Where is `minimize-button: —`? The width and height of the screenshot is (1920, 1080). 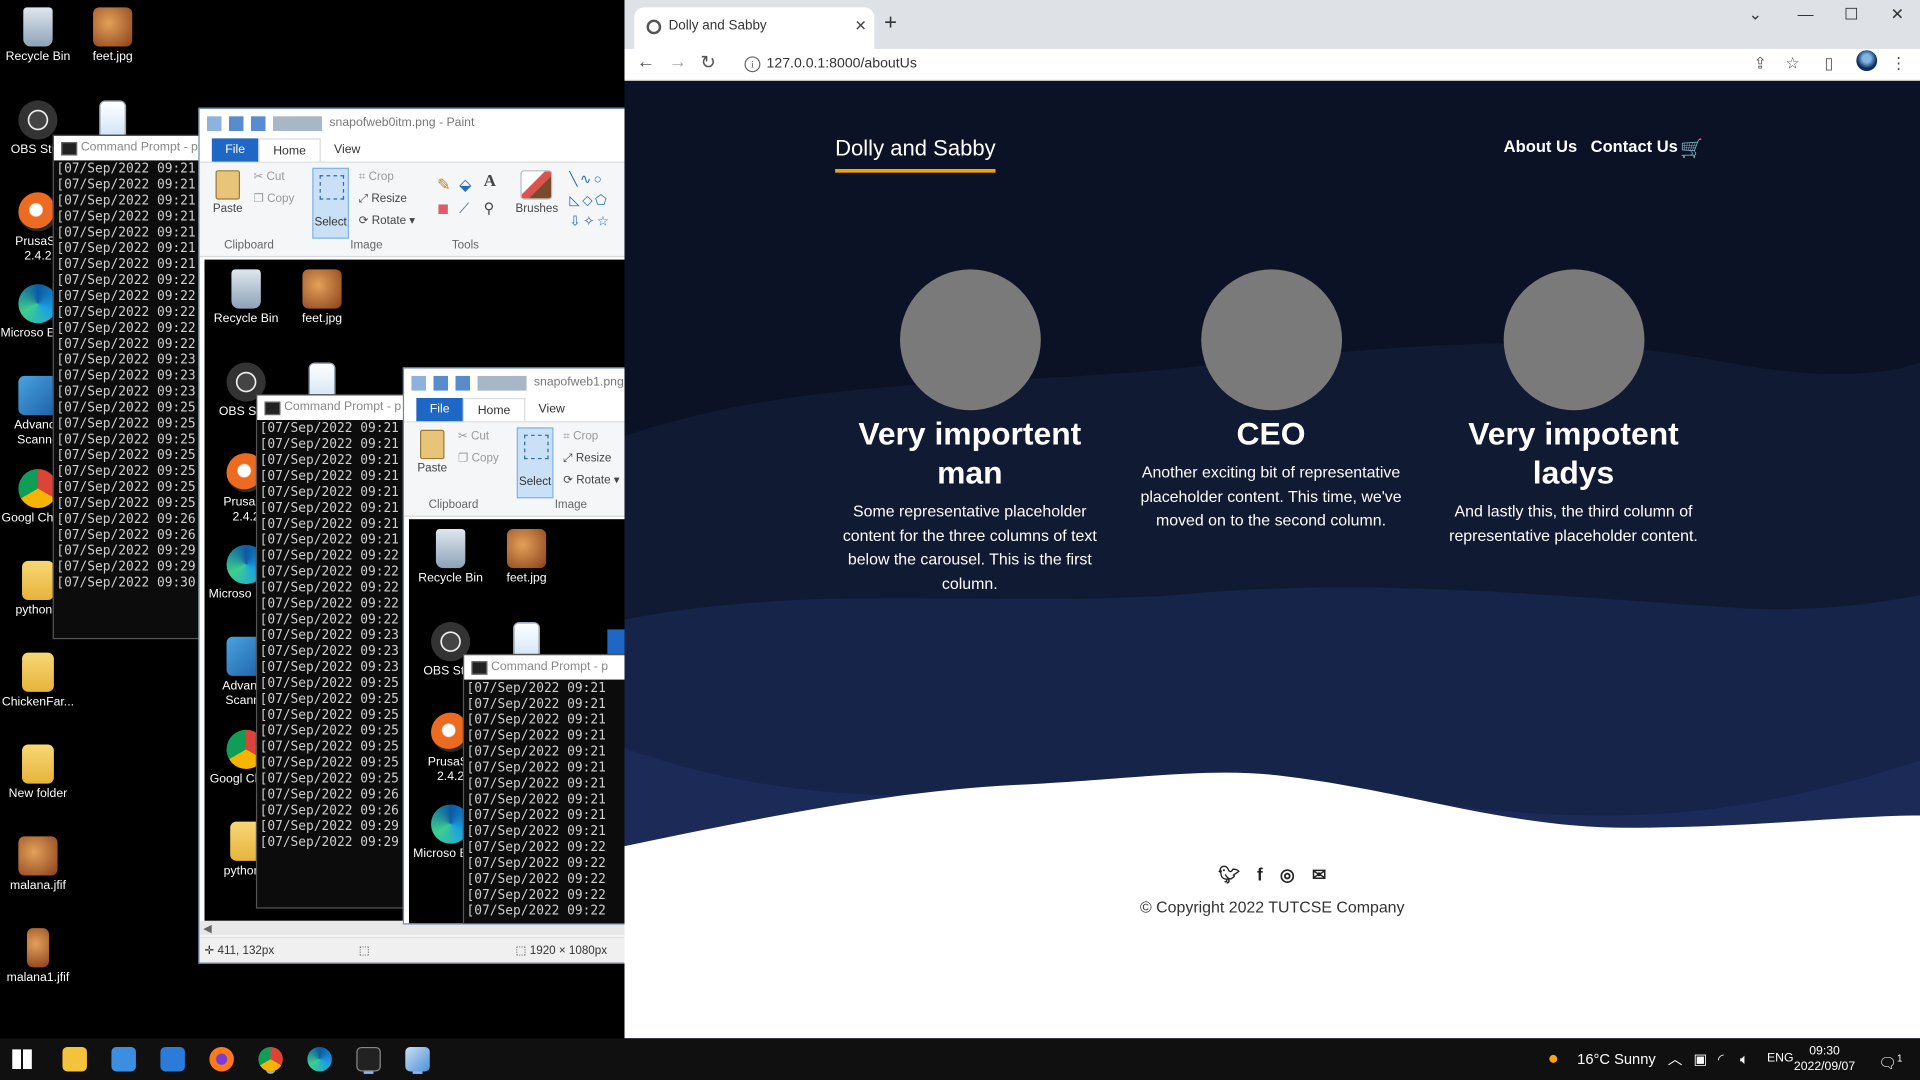 minimize-button: — is located at coordinates (1806, 14).